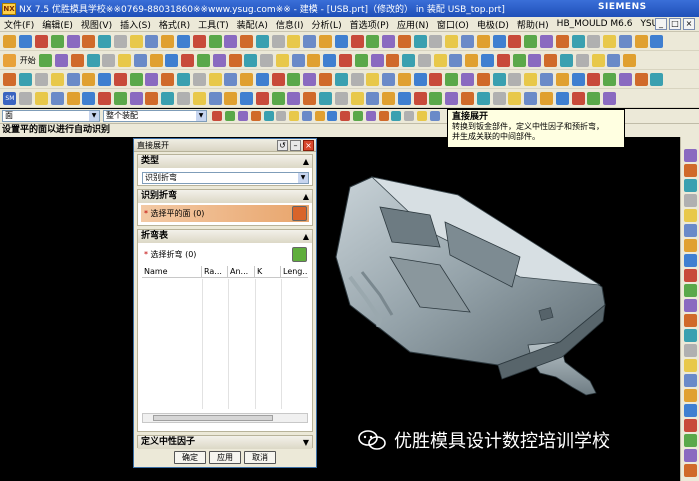 This screenshot has height=481, width=699. I want to click on bend-select-icon, so click(299, 254).